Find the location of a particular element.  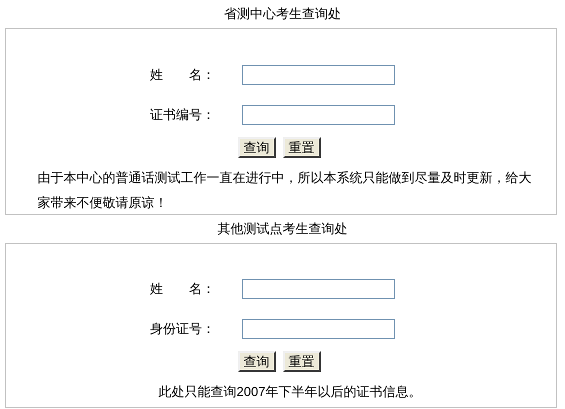

section-title: 其他测试点考生查询处 is located at coordinates (283, 229).